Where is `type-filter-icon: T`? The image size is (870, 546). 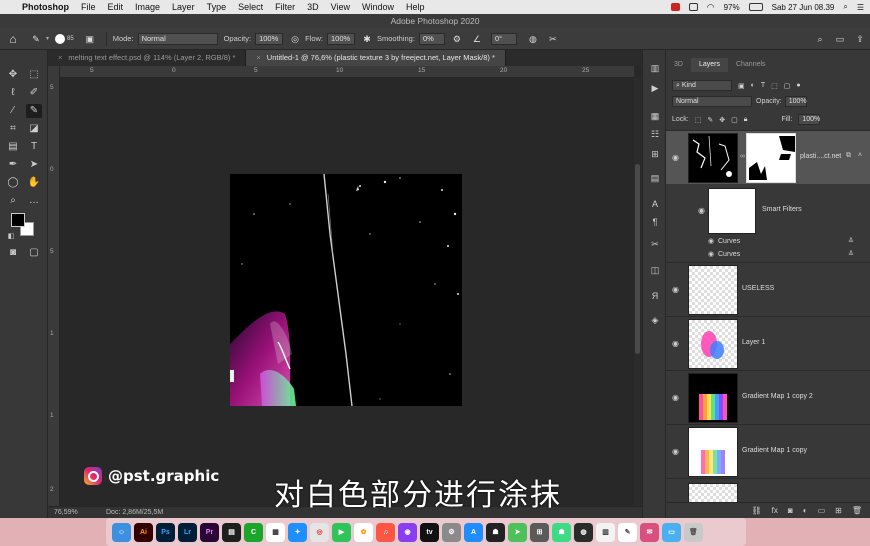 type-filter-icon: T is located at coordinates (763, 85).